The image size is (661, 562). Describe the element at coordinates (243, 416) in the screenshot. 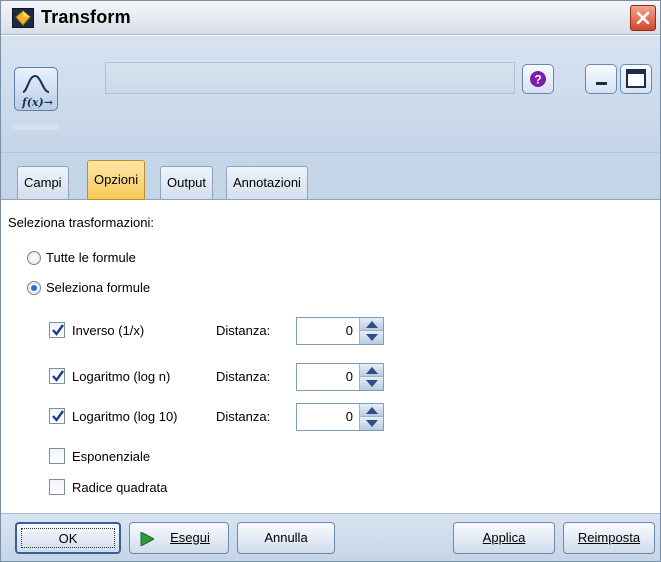

I see `log-10-offset-label: Distanza:` at that location.